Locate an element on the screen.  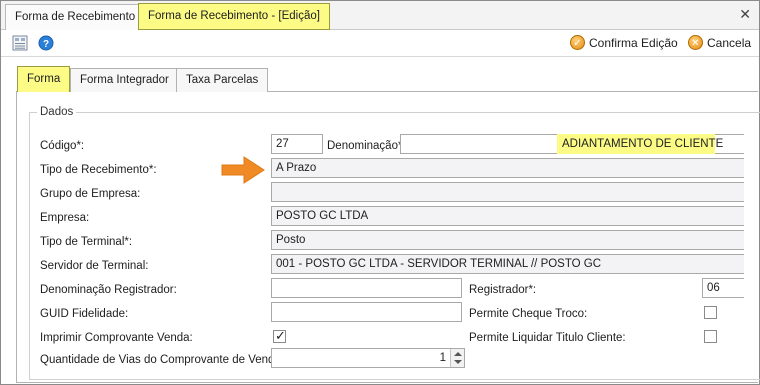
tipo-recebimento-field: A Prazo is located at coordinates (507, 168).